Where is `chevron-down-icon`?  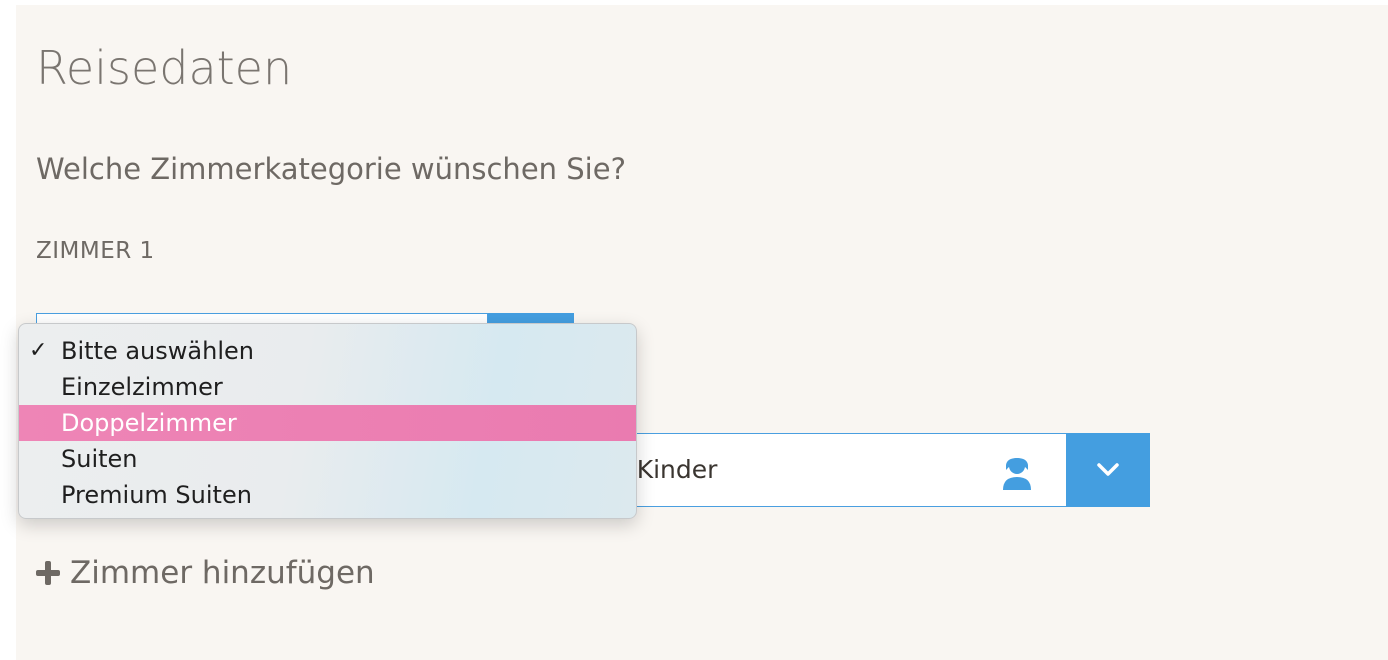 chevron-down-icon is located at coordinates (1108, 469).